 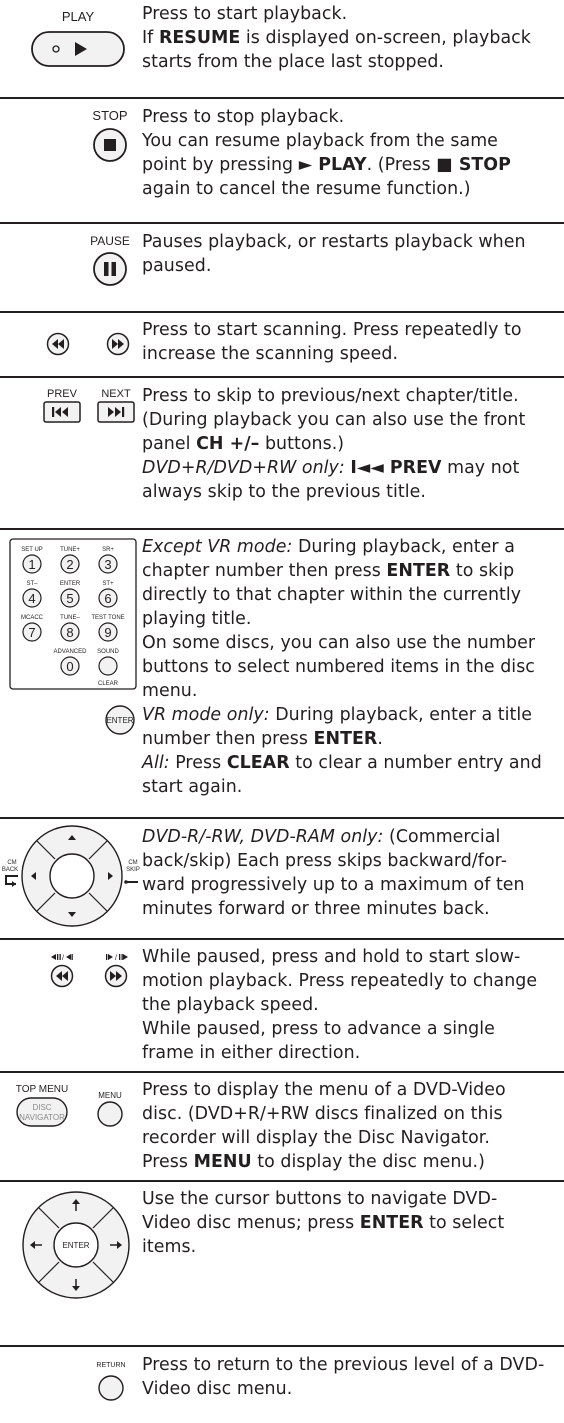 I want to click on cursor-enter-dial-icon: ENTER, so click(x=76, y=1245).